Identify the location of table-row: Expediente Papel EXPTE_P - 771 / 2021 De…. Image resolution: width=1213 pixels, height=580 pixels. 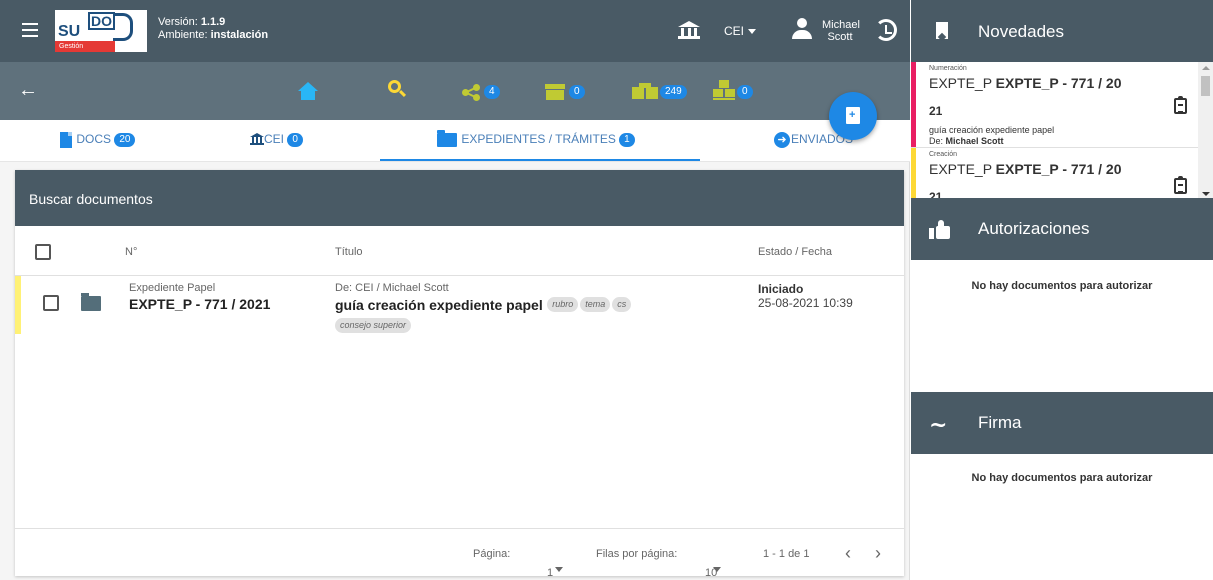
(459, 308).